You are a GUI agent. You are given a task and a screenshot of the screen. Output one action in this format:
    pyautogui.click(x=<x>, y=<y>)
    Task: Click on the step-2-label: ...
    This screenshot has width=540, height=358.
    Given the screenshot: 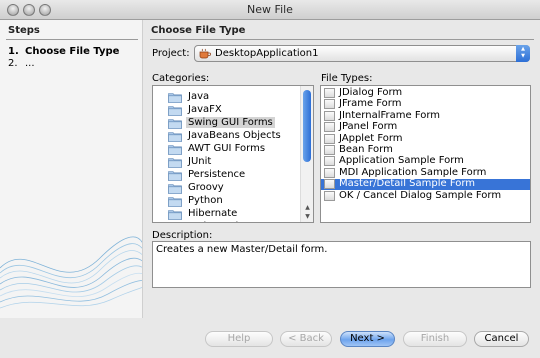 What is the action you would take?
    pyautogui.click(x=30, y=63)
    